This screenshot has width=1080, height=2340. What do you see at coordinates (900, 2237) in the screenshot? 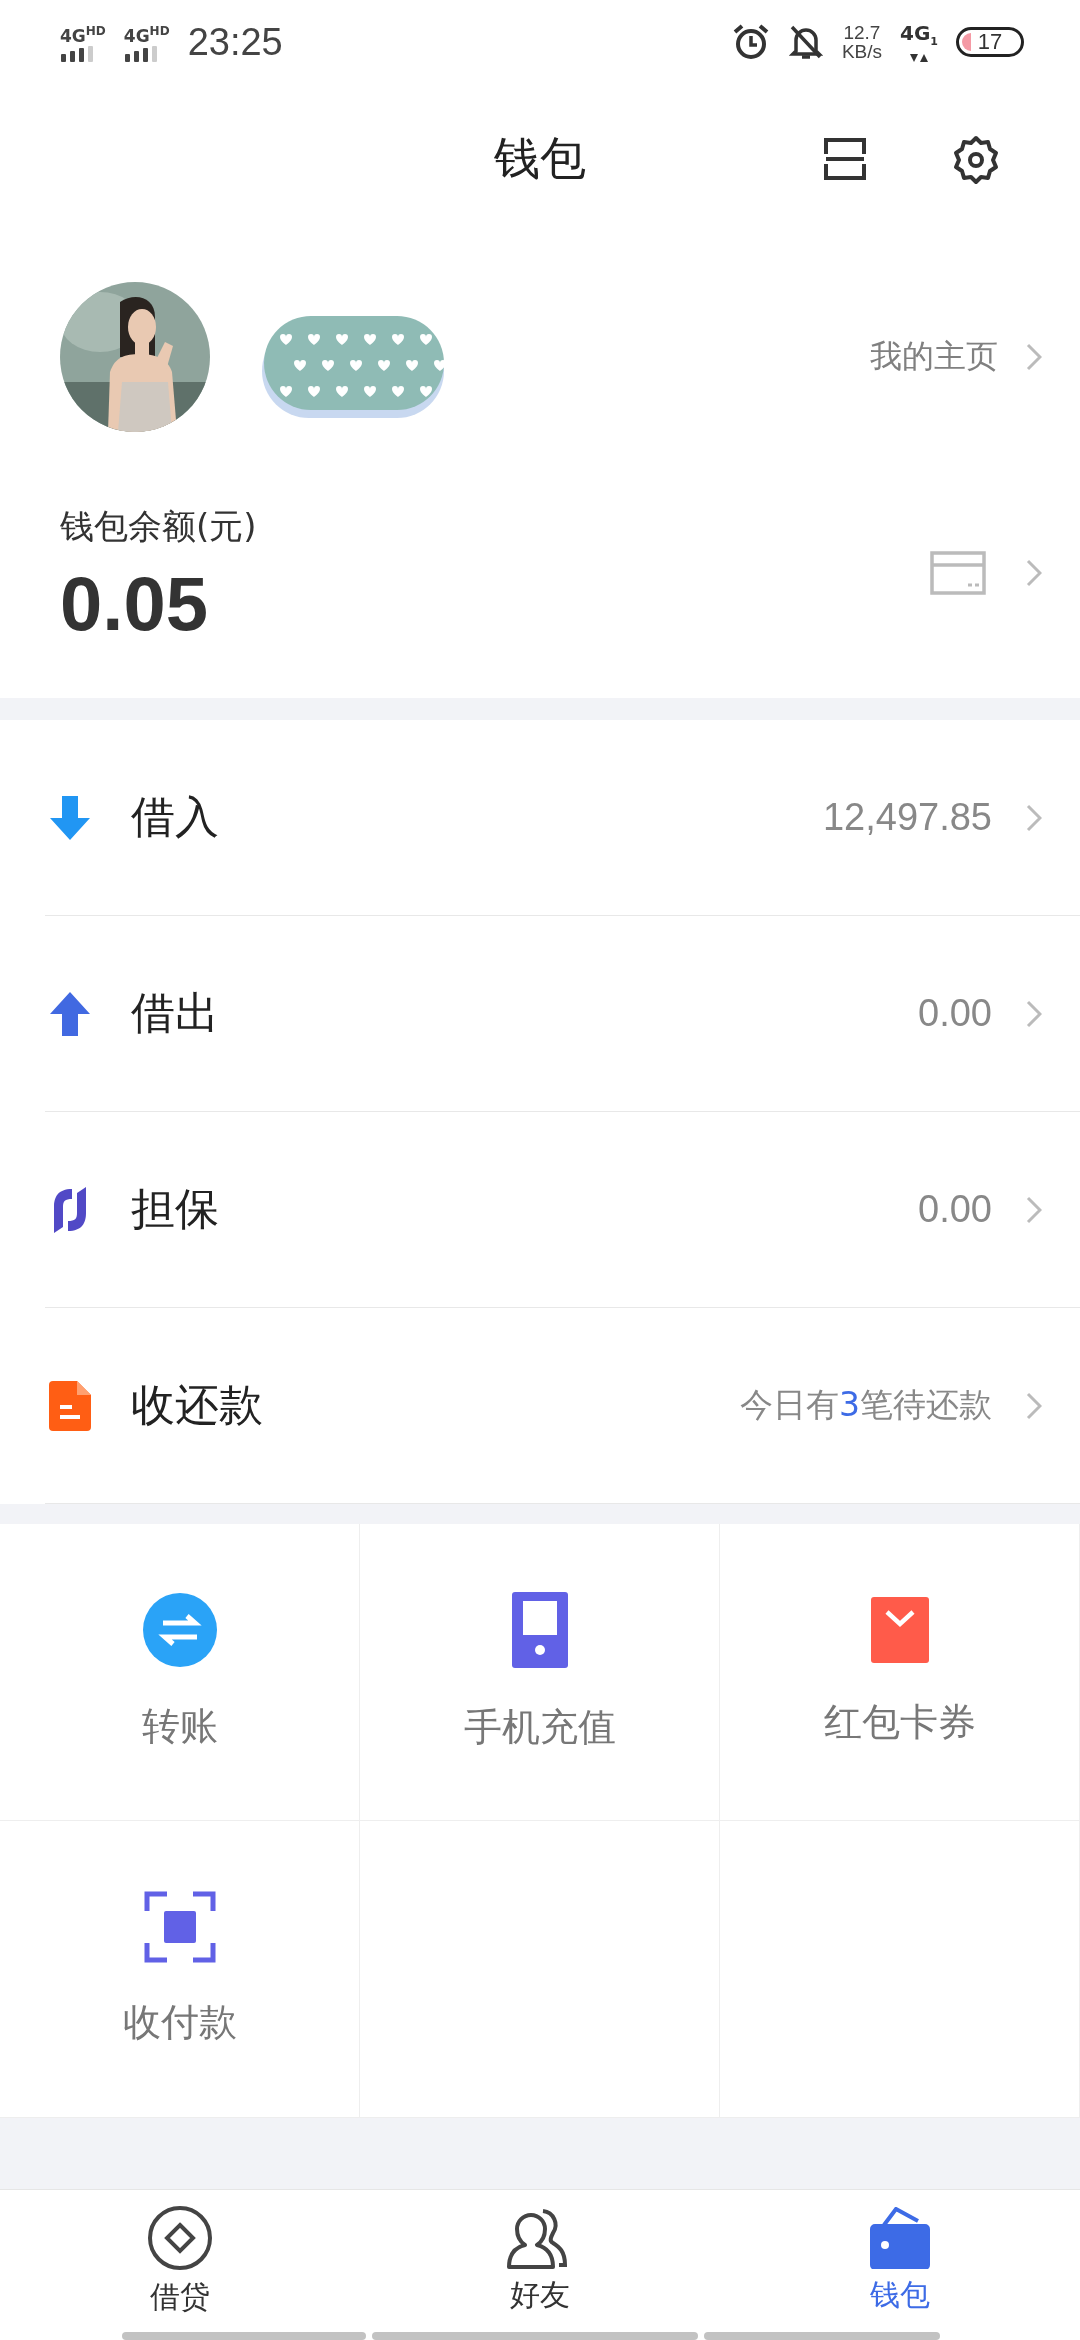
I see `wallet-icon` at bounding box center [900, 2237].